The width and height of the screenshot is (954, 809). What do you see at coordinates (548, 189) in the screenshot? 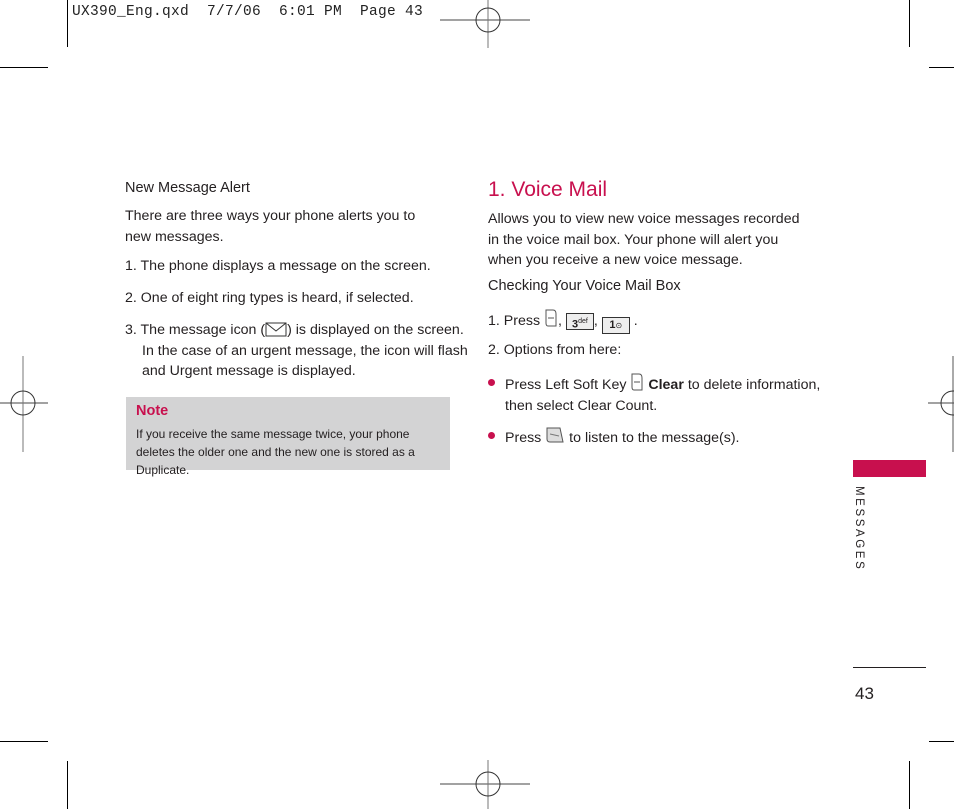
I see `voice-mail-title: 1. Voice Mail` at bounding box center [548, 189].